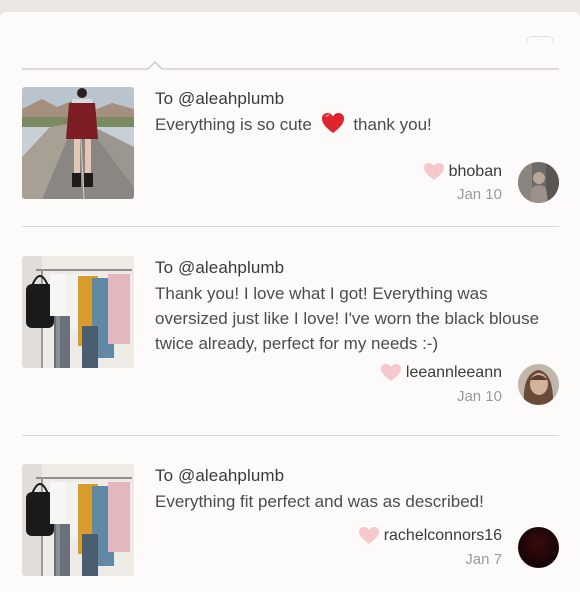 The image size is (580, 592). Describe the element at coordinates (290, 64) in the screenshot. I see `top-divider` at that location.